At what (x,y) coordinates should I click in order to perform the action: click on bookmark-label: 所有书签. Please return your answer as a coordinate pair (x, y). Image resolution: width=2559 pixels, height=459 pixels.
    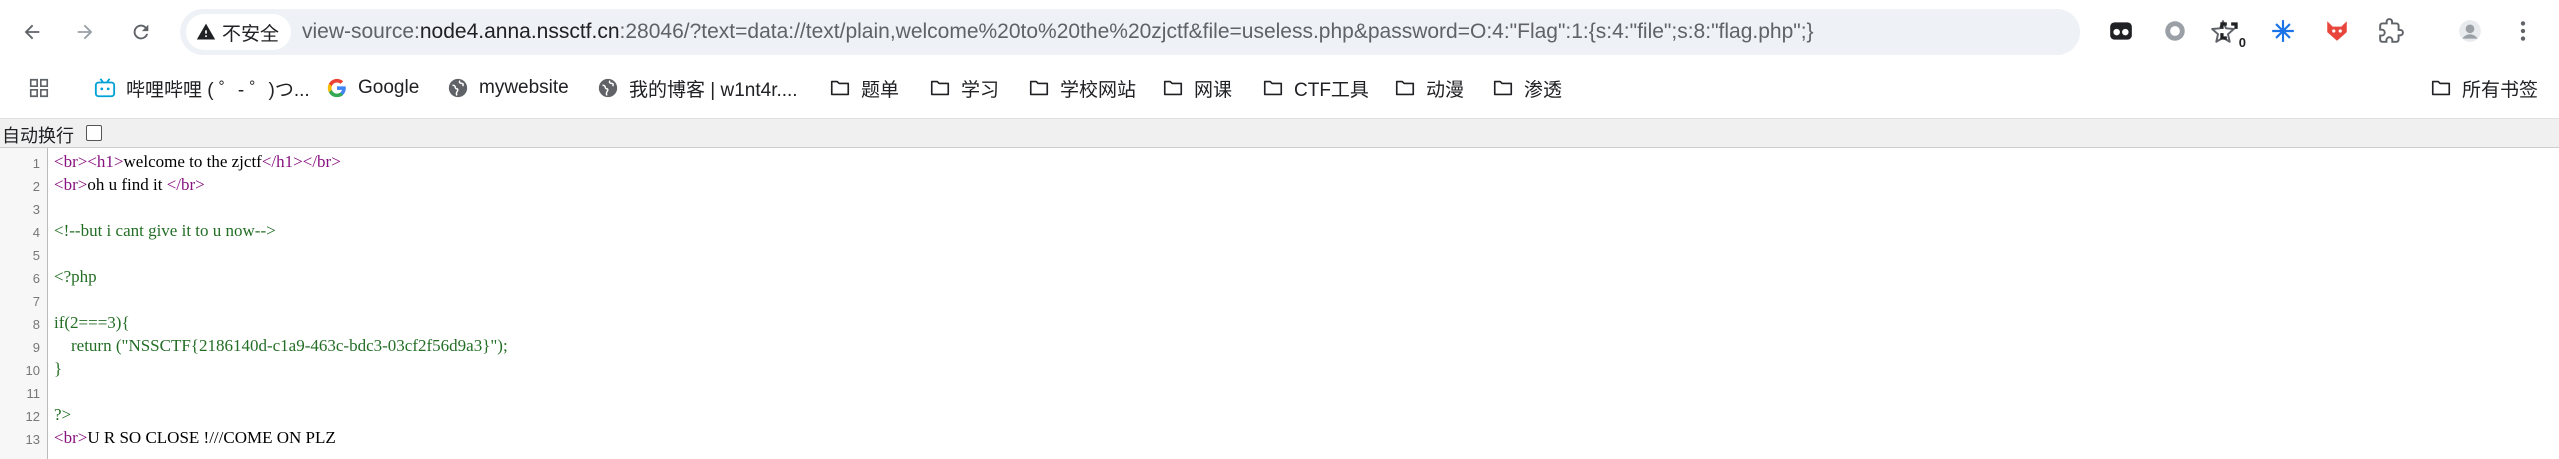
    Looking at the image, I should click on (2500, 90).